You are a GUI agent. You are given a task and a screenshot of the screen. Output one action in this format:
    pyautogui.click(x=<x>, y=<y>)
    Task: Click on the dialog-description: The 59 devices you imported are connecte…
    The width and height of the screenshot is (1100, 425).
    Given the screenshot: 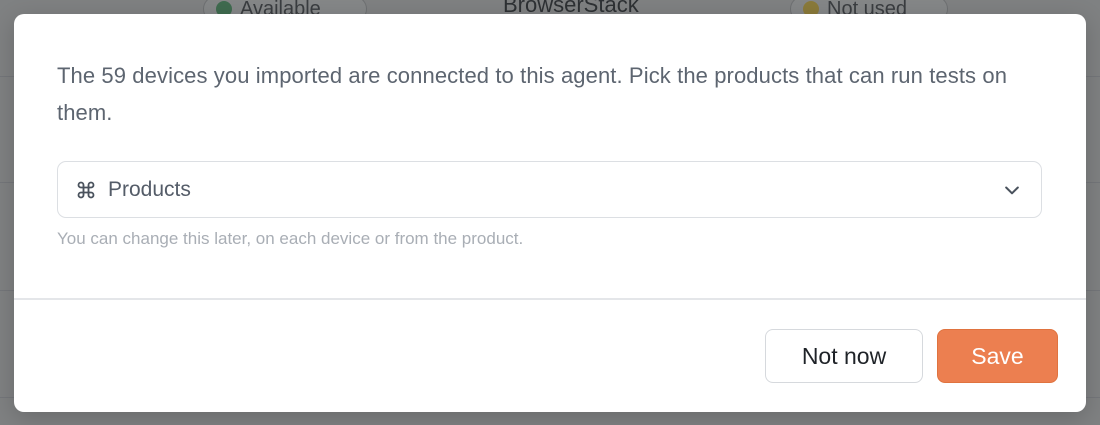 What is the action you would take?
    pyautogui.click(x=532, y=94)
    